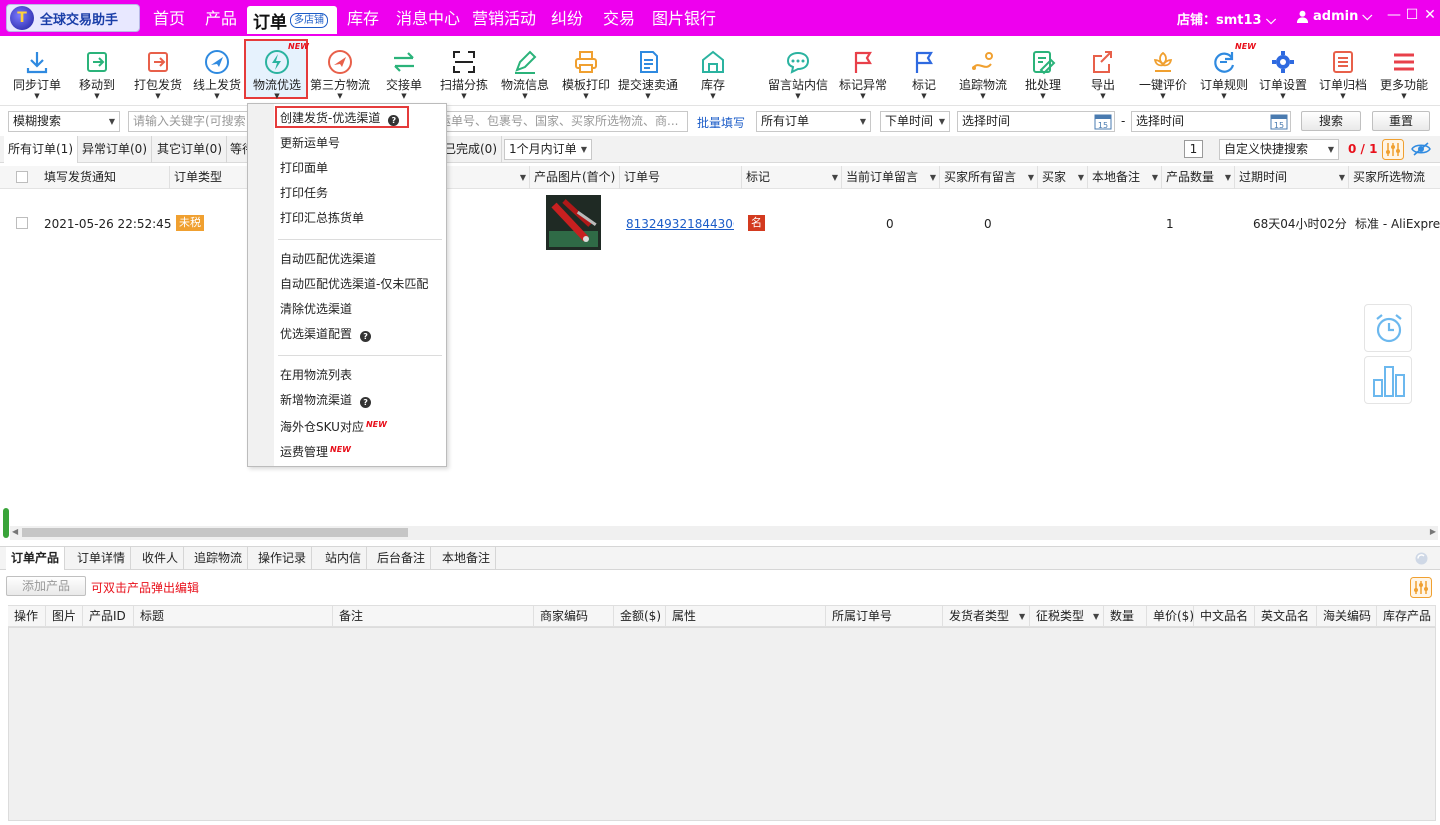 This screenshot has width=1440, height=825. I want to click on col-buyer-logistics: 买家所选物流, so click(1394, 177).